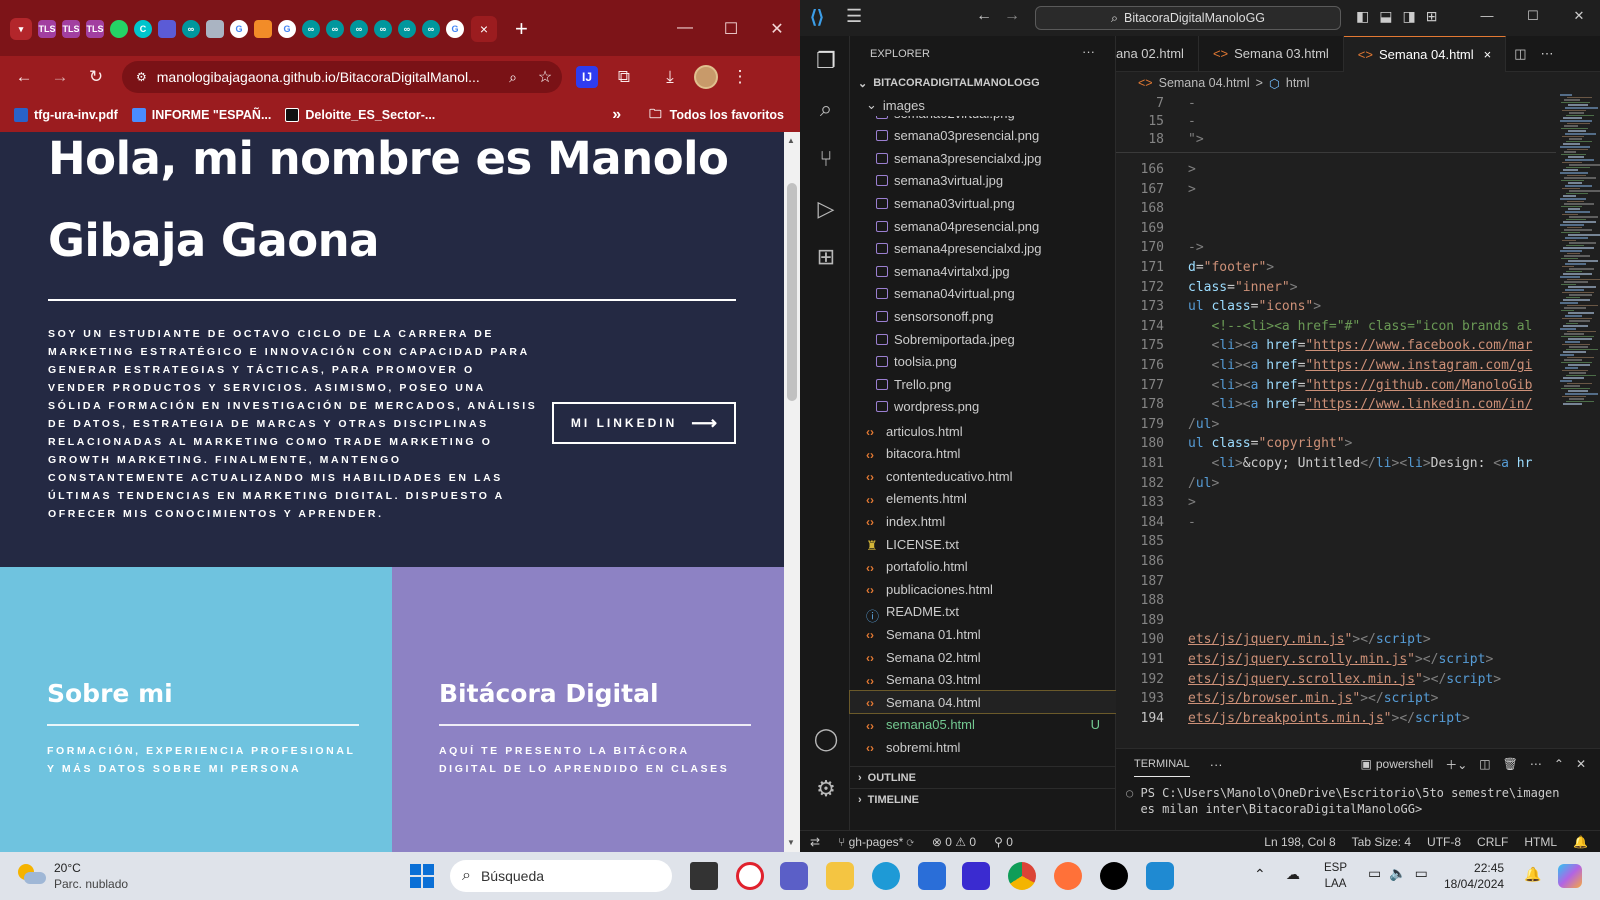 The width and height of the screenshot is (1600, 900). What do you see at coordinates (513, 77) in the screenshot?
I see `zoom-icon: ⌕` at bounding box center [513, 77].